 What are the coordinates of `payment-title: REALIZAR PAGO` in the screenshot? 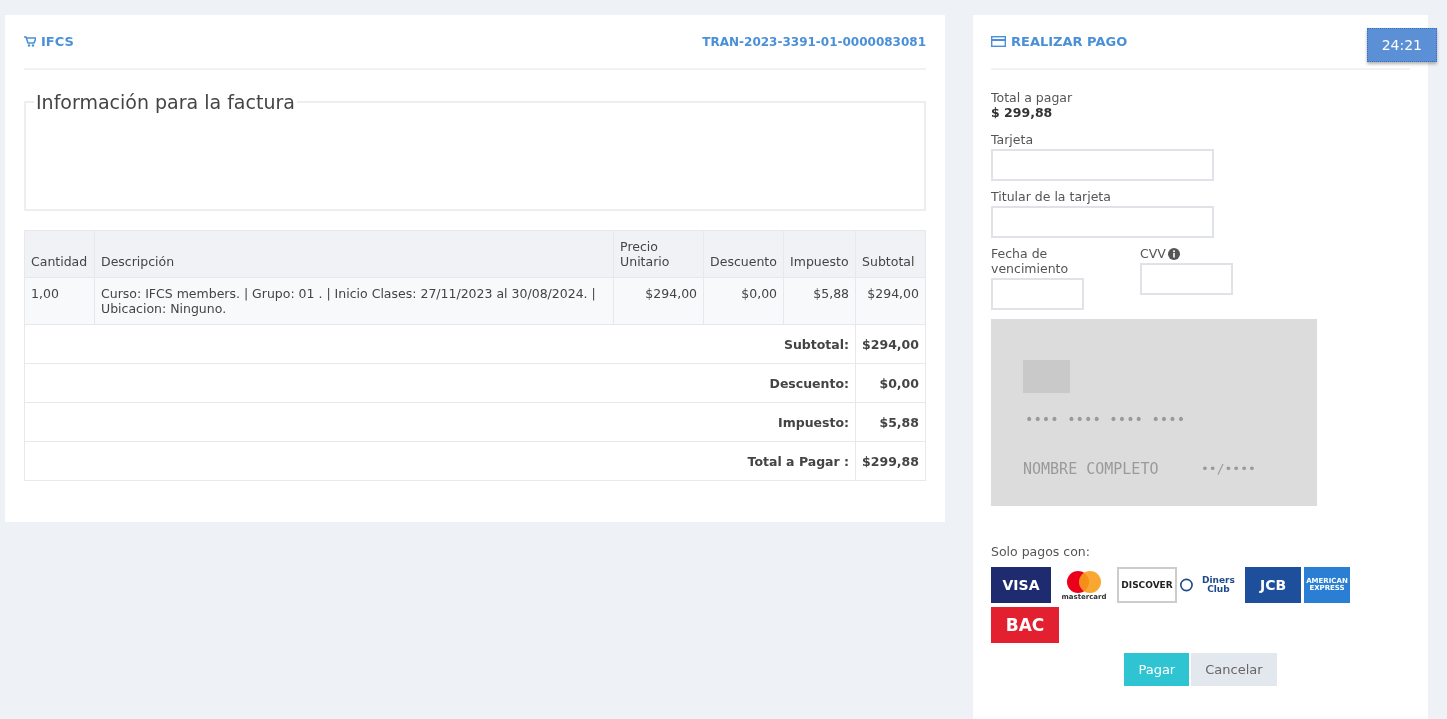 It's located at (1059, 41).